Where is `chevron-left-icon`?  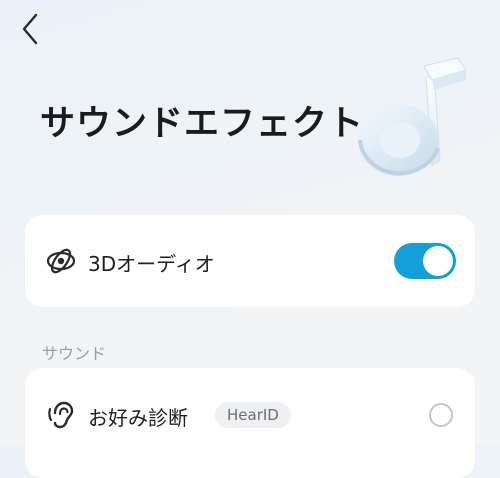
chevron-left-icon is located at coordinates (30, 31).